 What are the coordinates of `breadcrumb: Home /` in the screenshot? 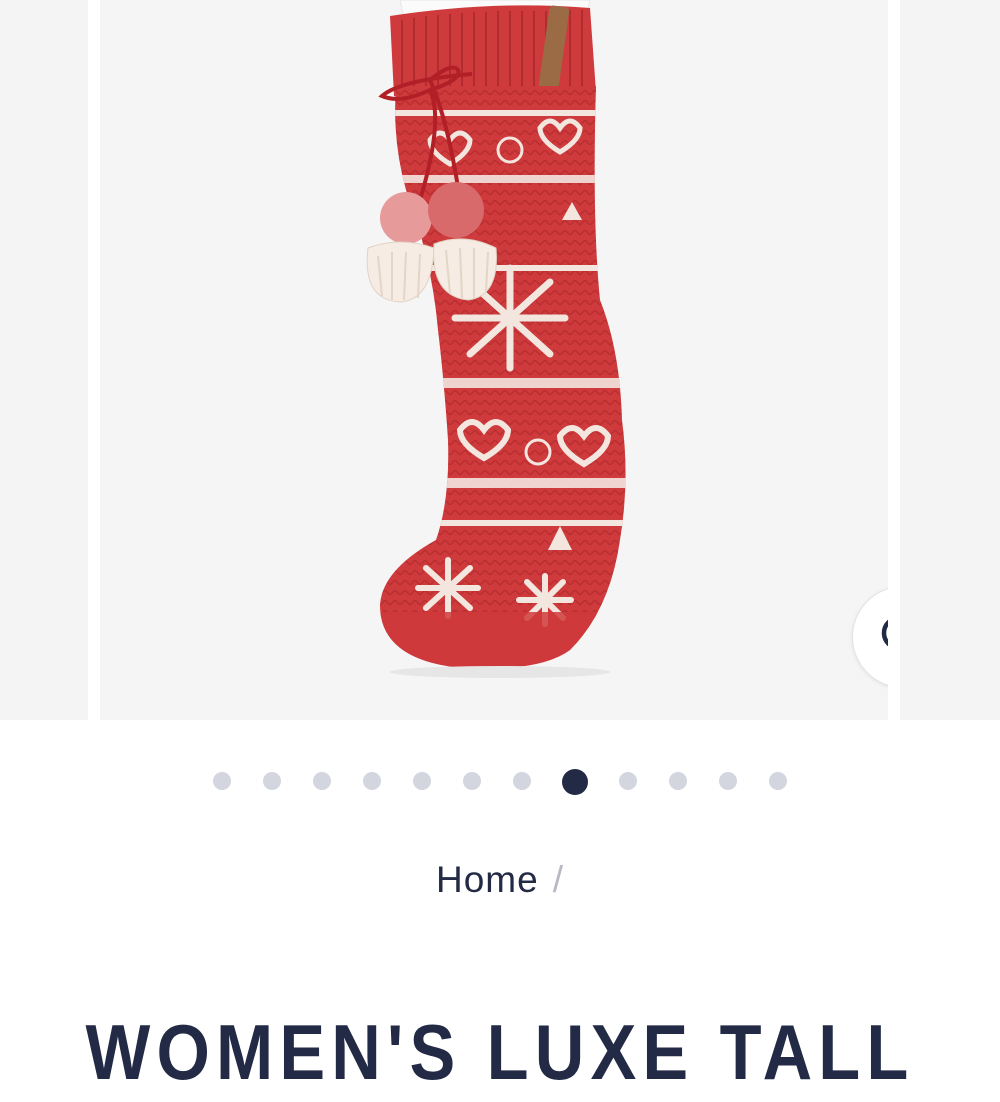 It's located at (500, 880).